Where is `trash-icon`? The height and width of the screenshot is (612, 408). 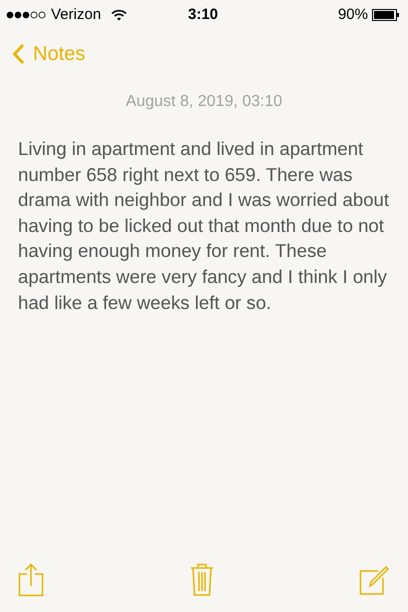 trash-icon is located at coordinates (202, 580).